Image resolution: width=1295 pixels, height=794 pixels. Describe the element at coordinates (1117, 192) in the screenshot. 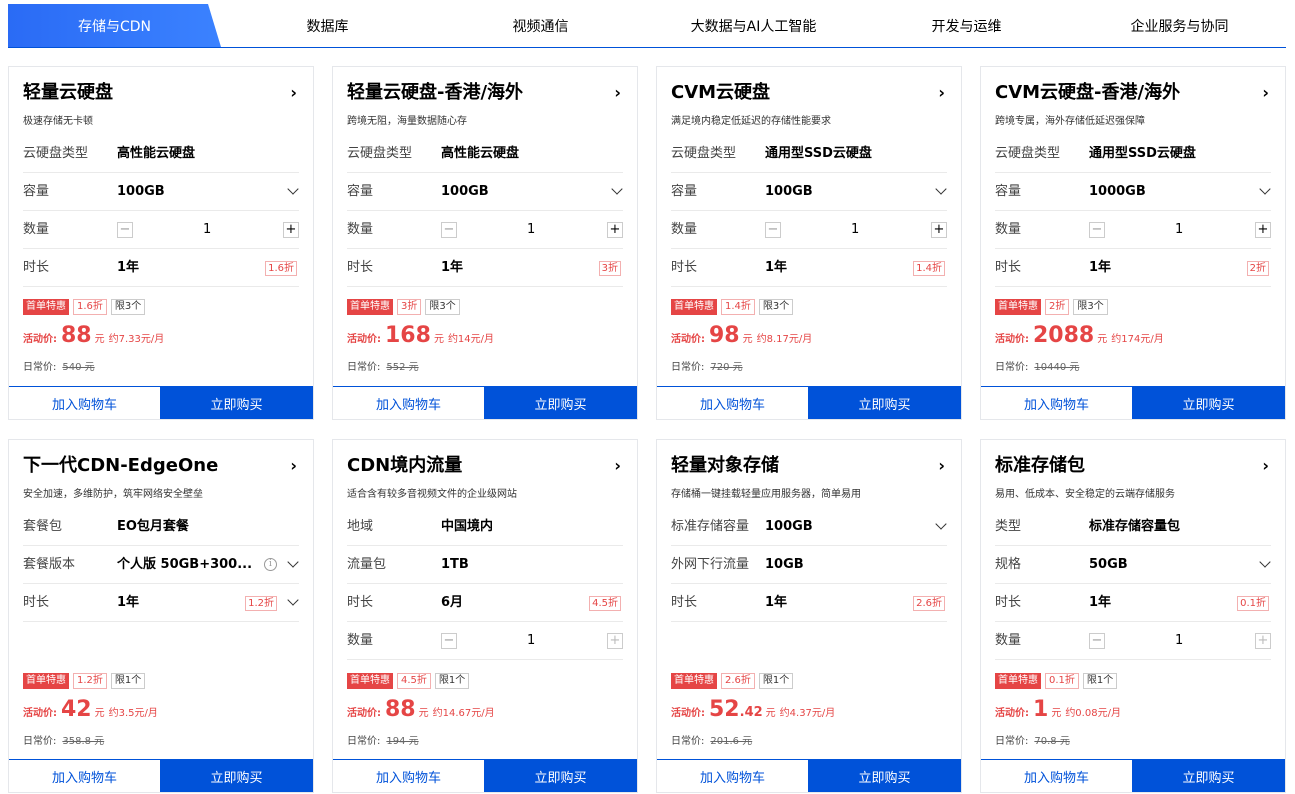

I see `option-value: 1000GB` at that location.